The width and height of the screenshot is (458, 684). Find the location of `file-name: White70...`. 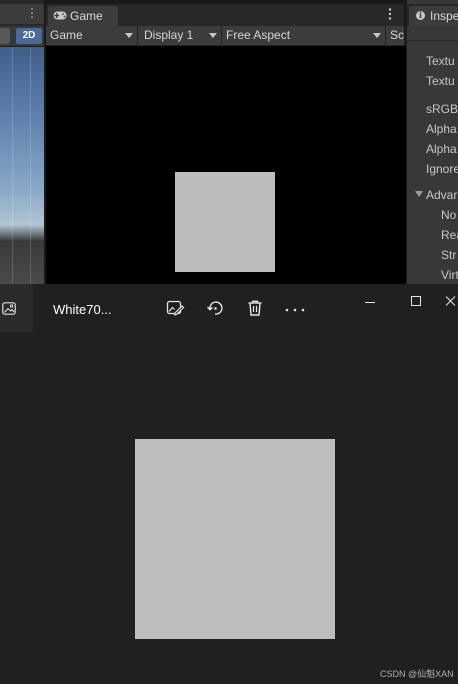

file-name: White70... is located at coordinates (82, 309).